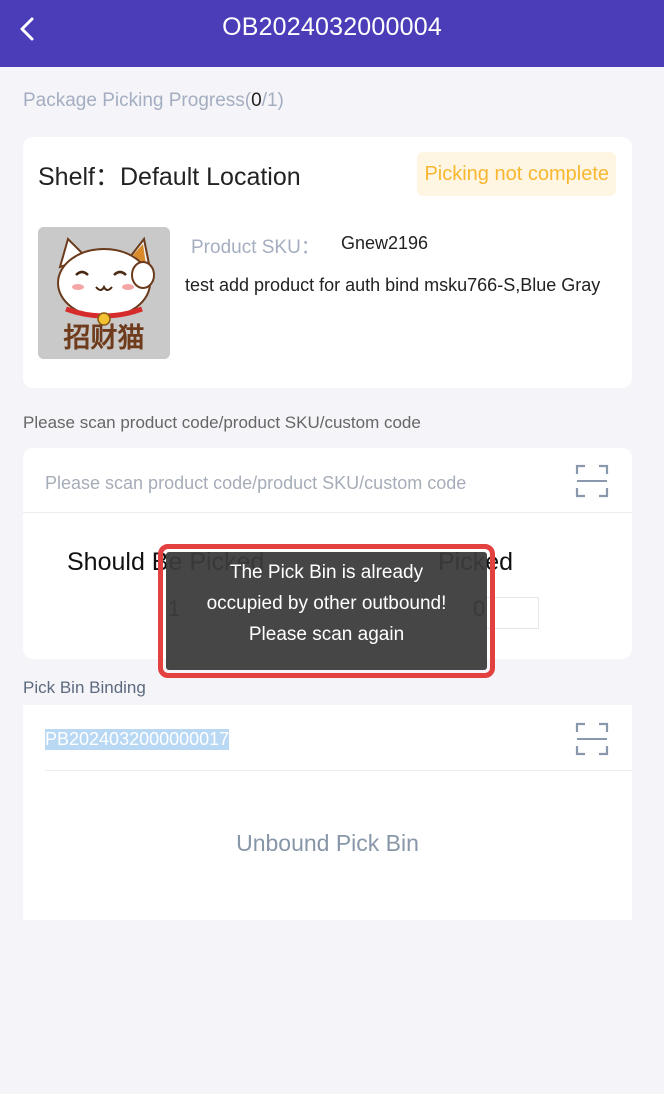  Describe the element at coordinates (280, 100) in the screenshot. I see `progress-close: )` at that location.